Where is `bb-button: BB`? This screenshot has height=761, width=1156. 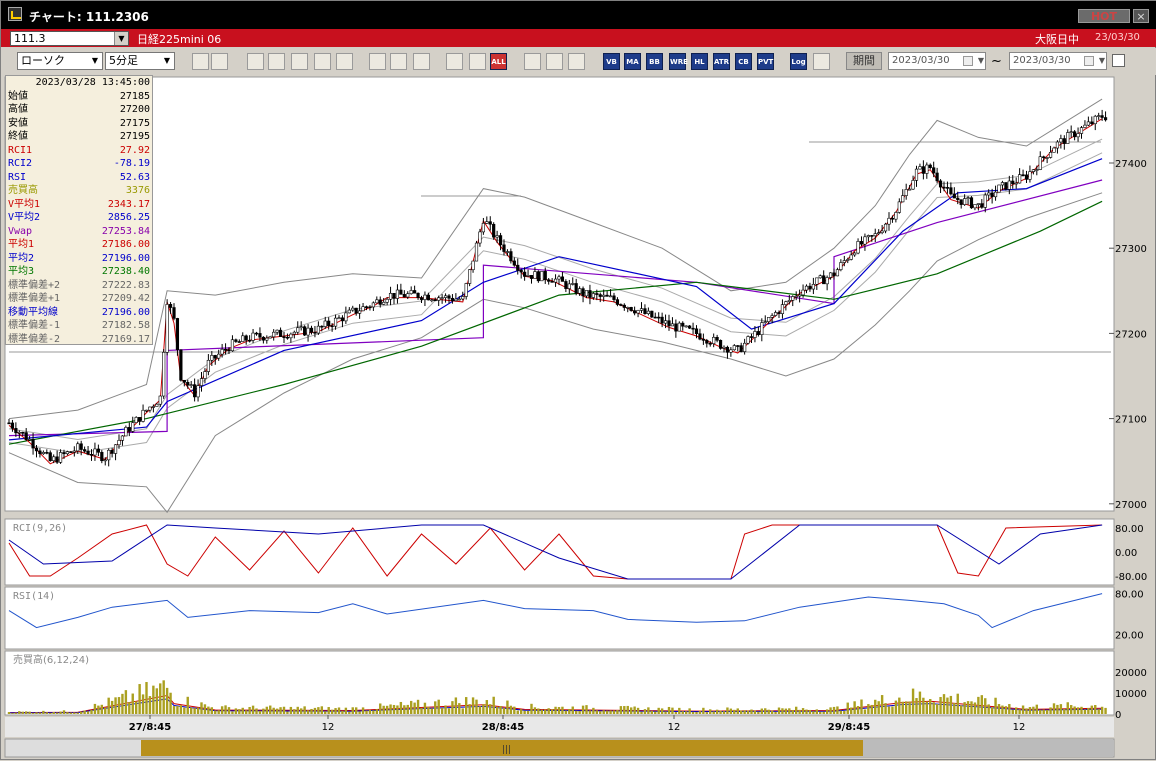 bb-button: BB is located at coordinates (654, 61).